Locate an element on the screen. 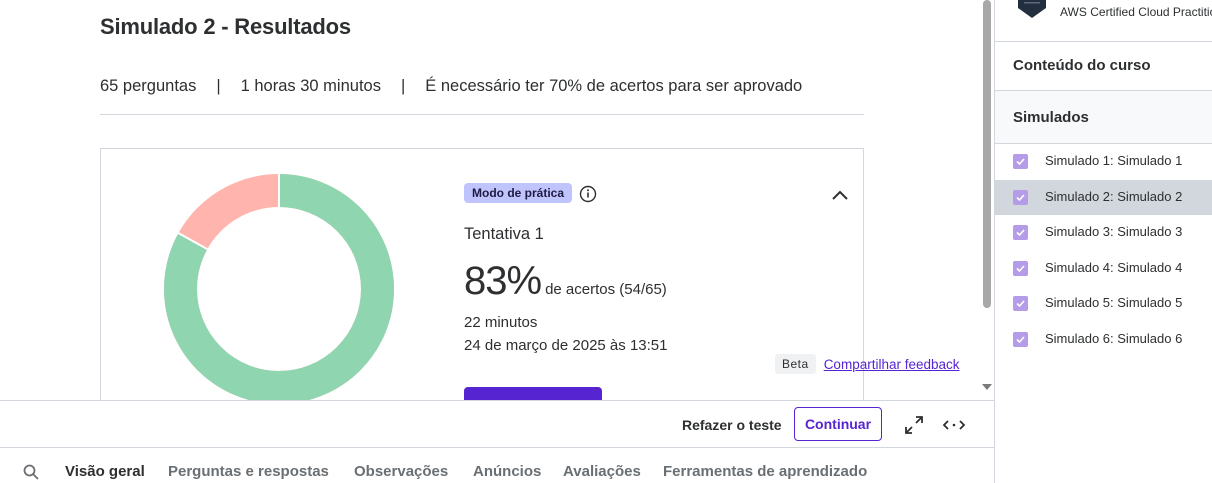 This screenshot has height=483, width=1212. sidebar-header: AWS Certified Cloud Practitioner is located at coordinates (1103, 21).